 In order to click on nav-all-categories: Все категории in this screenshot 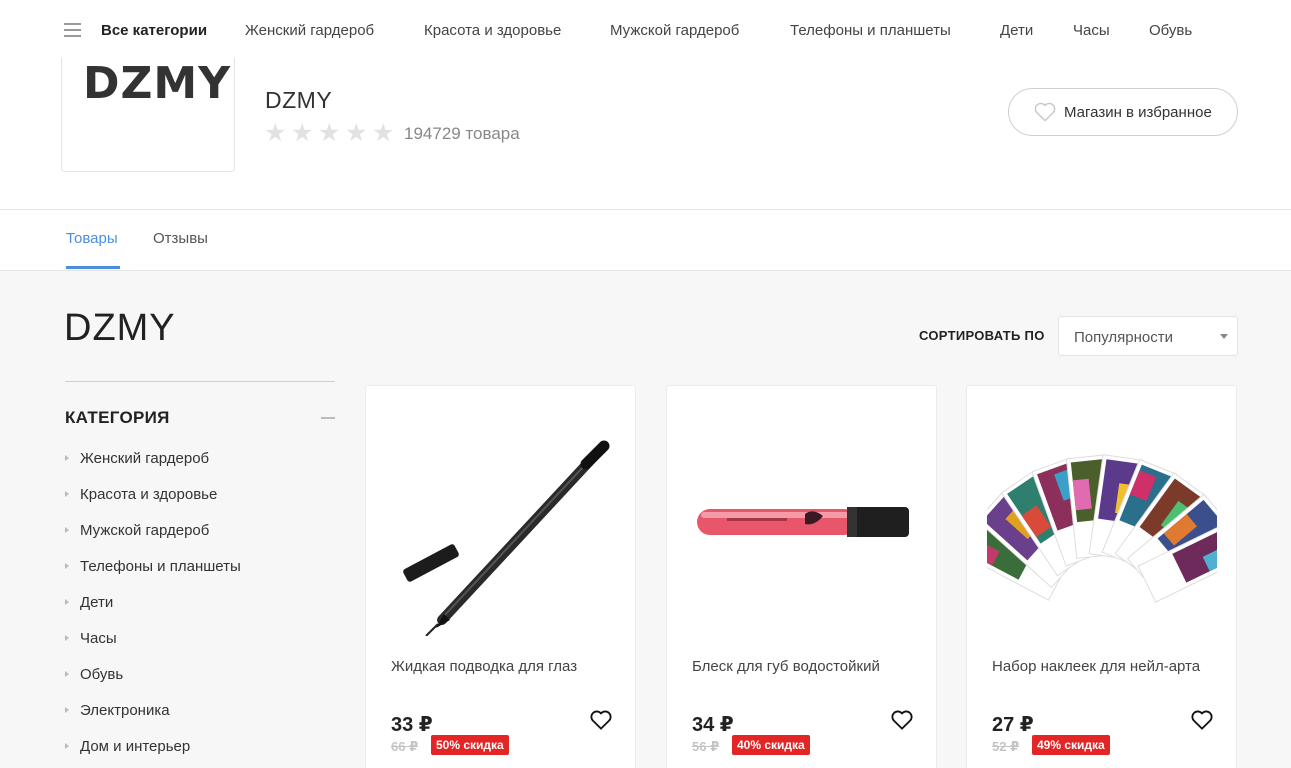, I will do `click(154, 30)`.